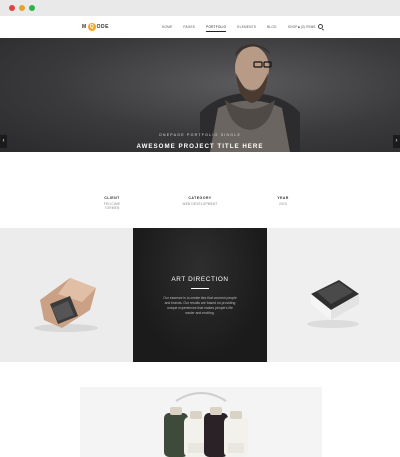  I want to click on project-category: CATEGORY WEB DEVELOPMENT, so click(200, 201).